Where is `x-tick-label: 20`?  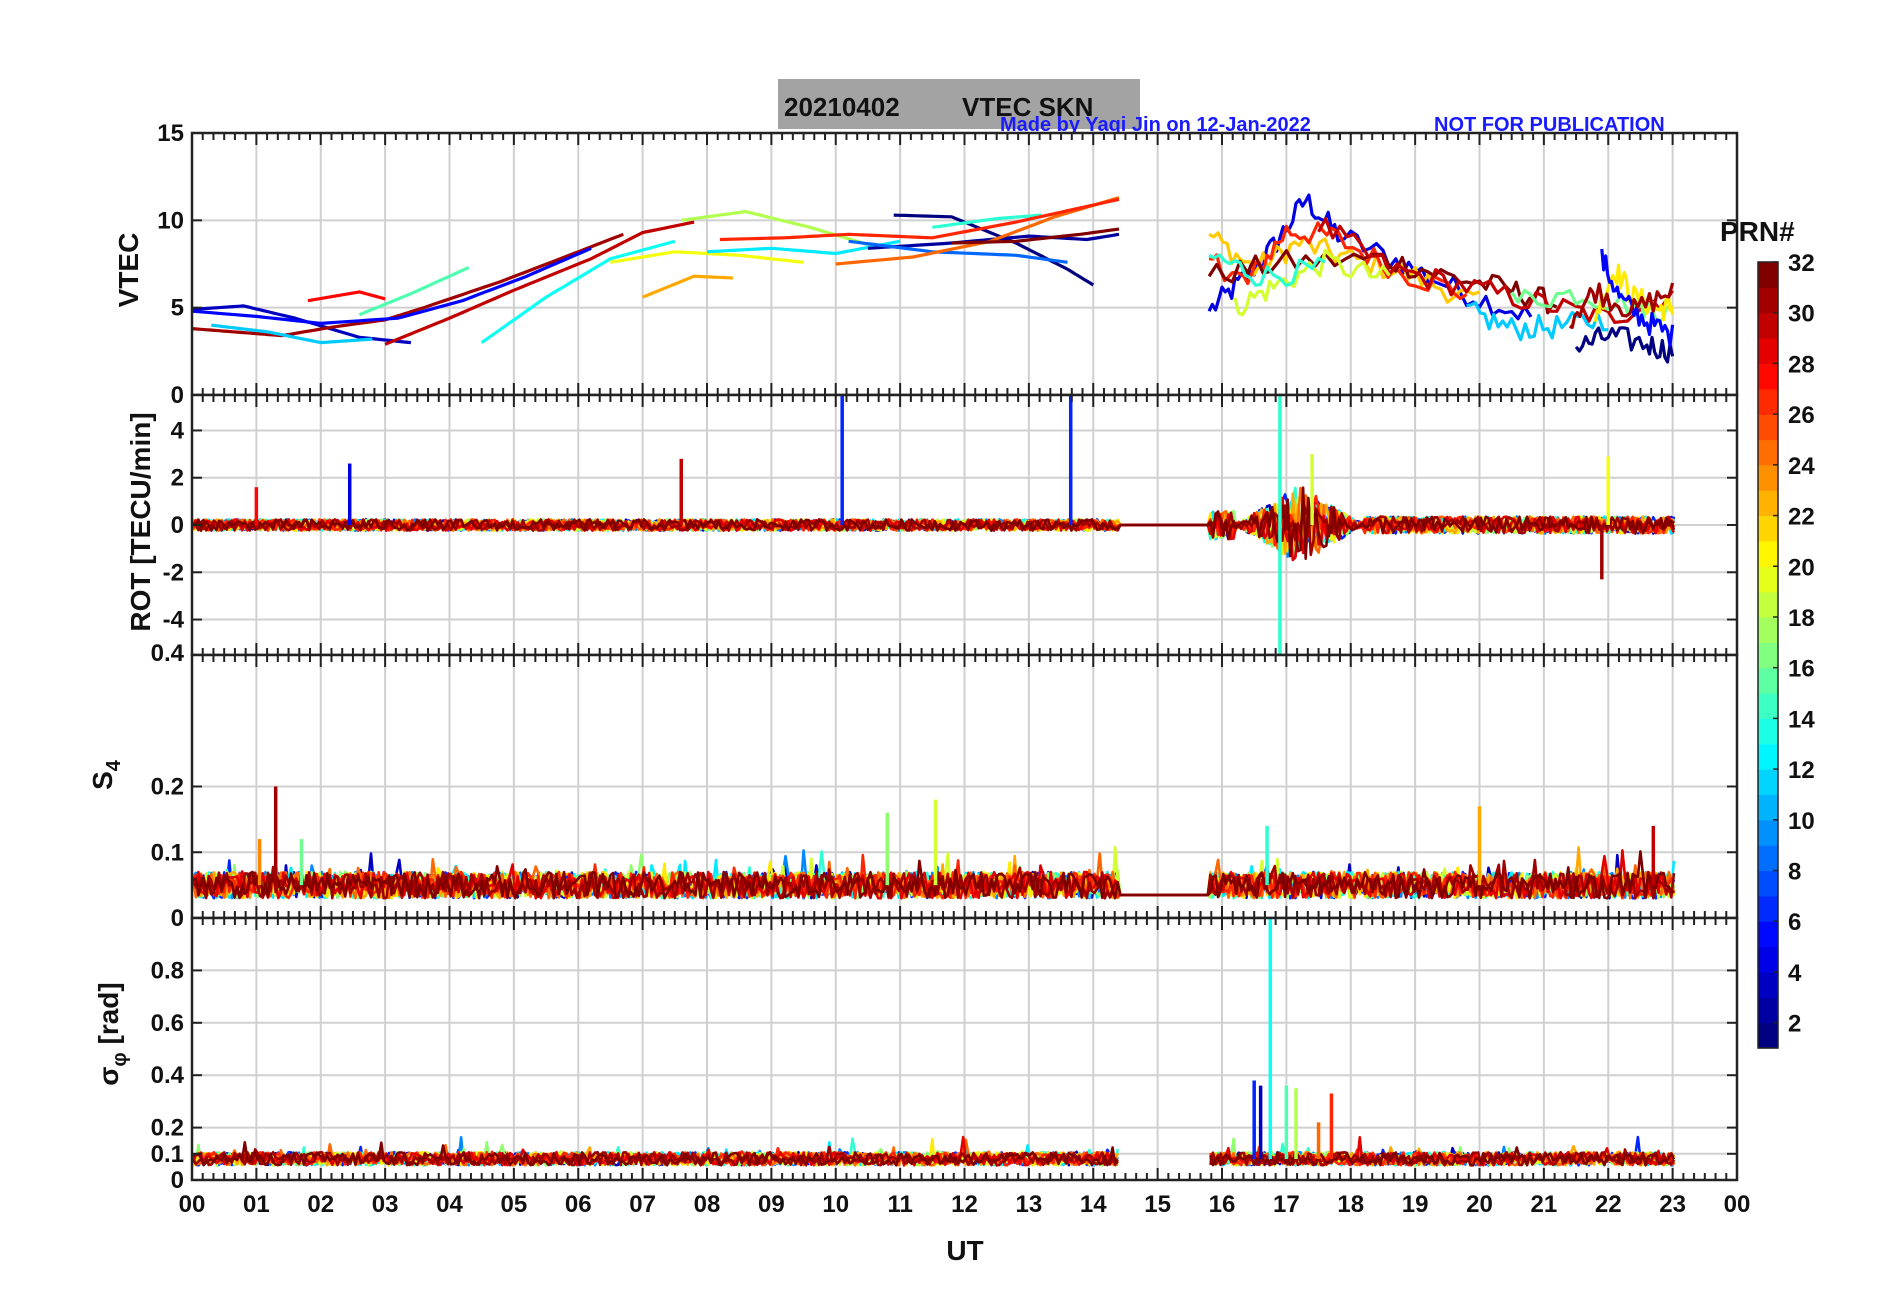
x-tick-label: 20 is located at coordinates (1479, 1204).